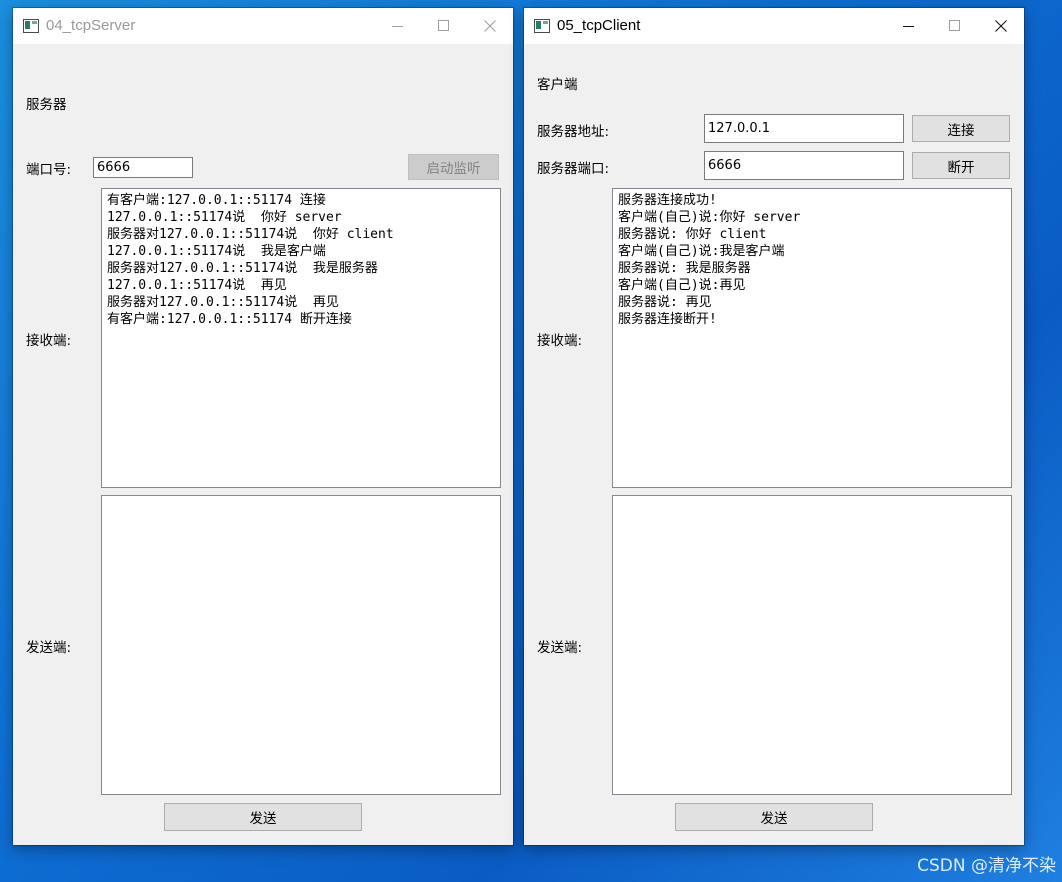 This screenshot has width=1062, height=882. I want to click on receive-line: 客户端(自己)说:我是客户端, so click(701, 251).